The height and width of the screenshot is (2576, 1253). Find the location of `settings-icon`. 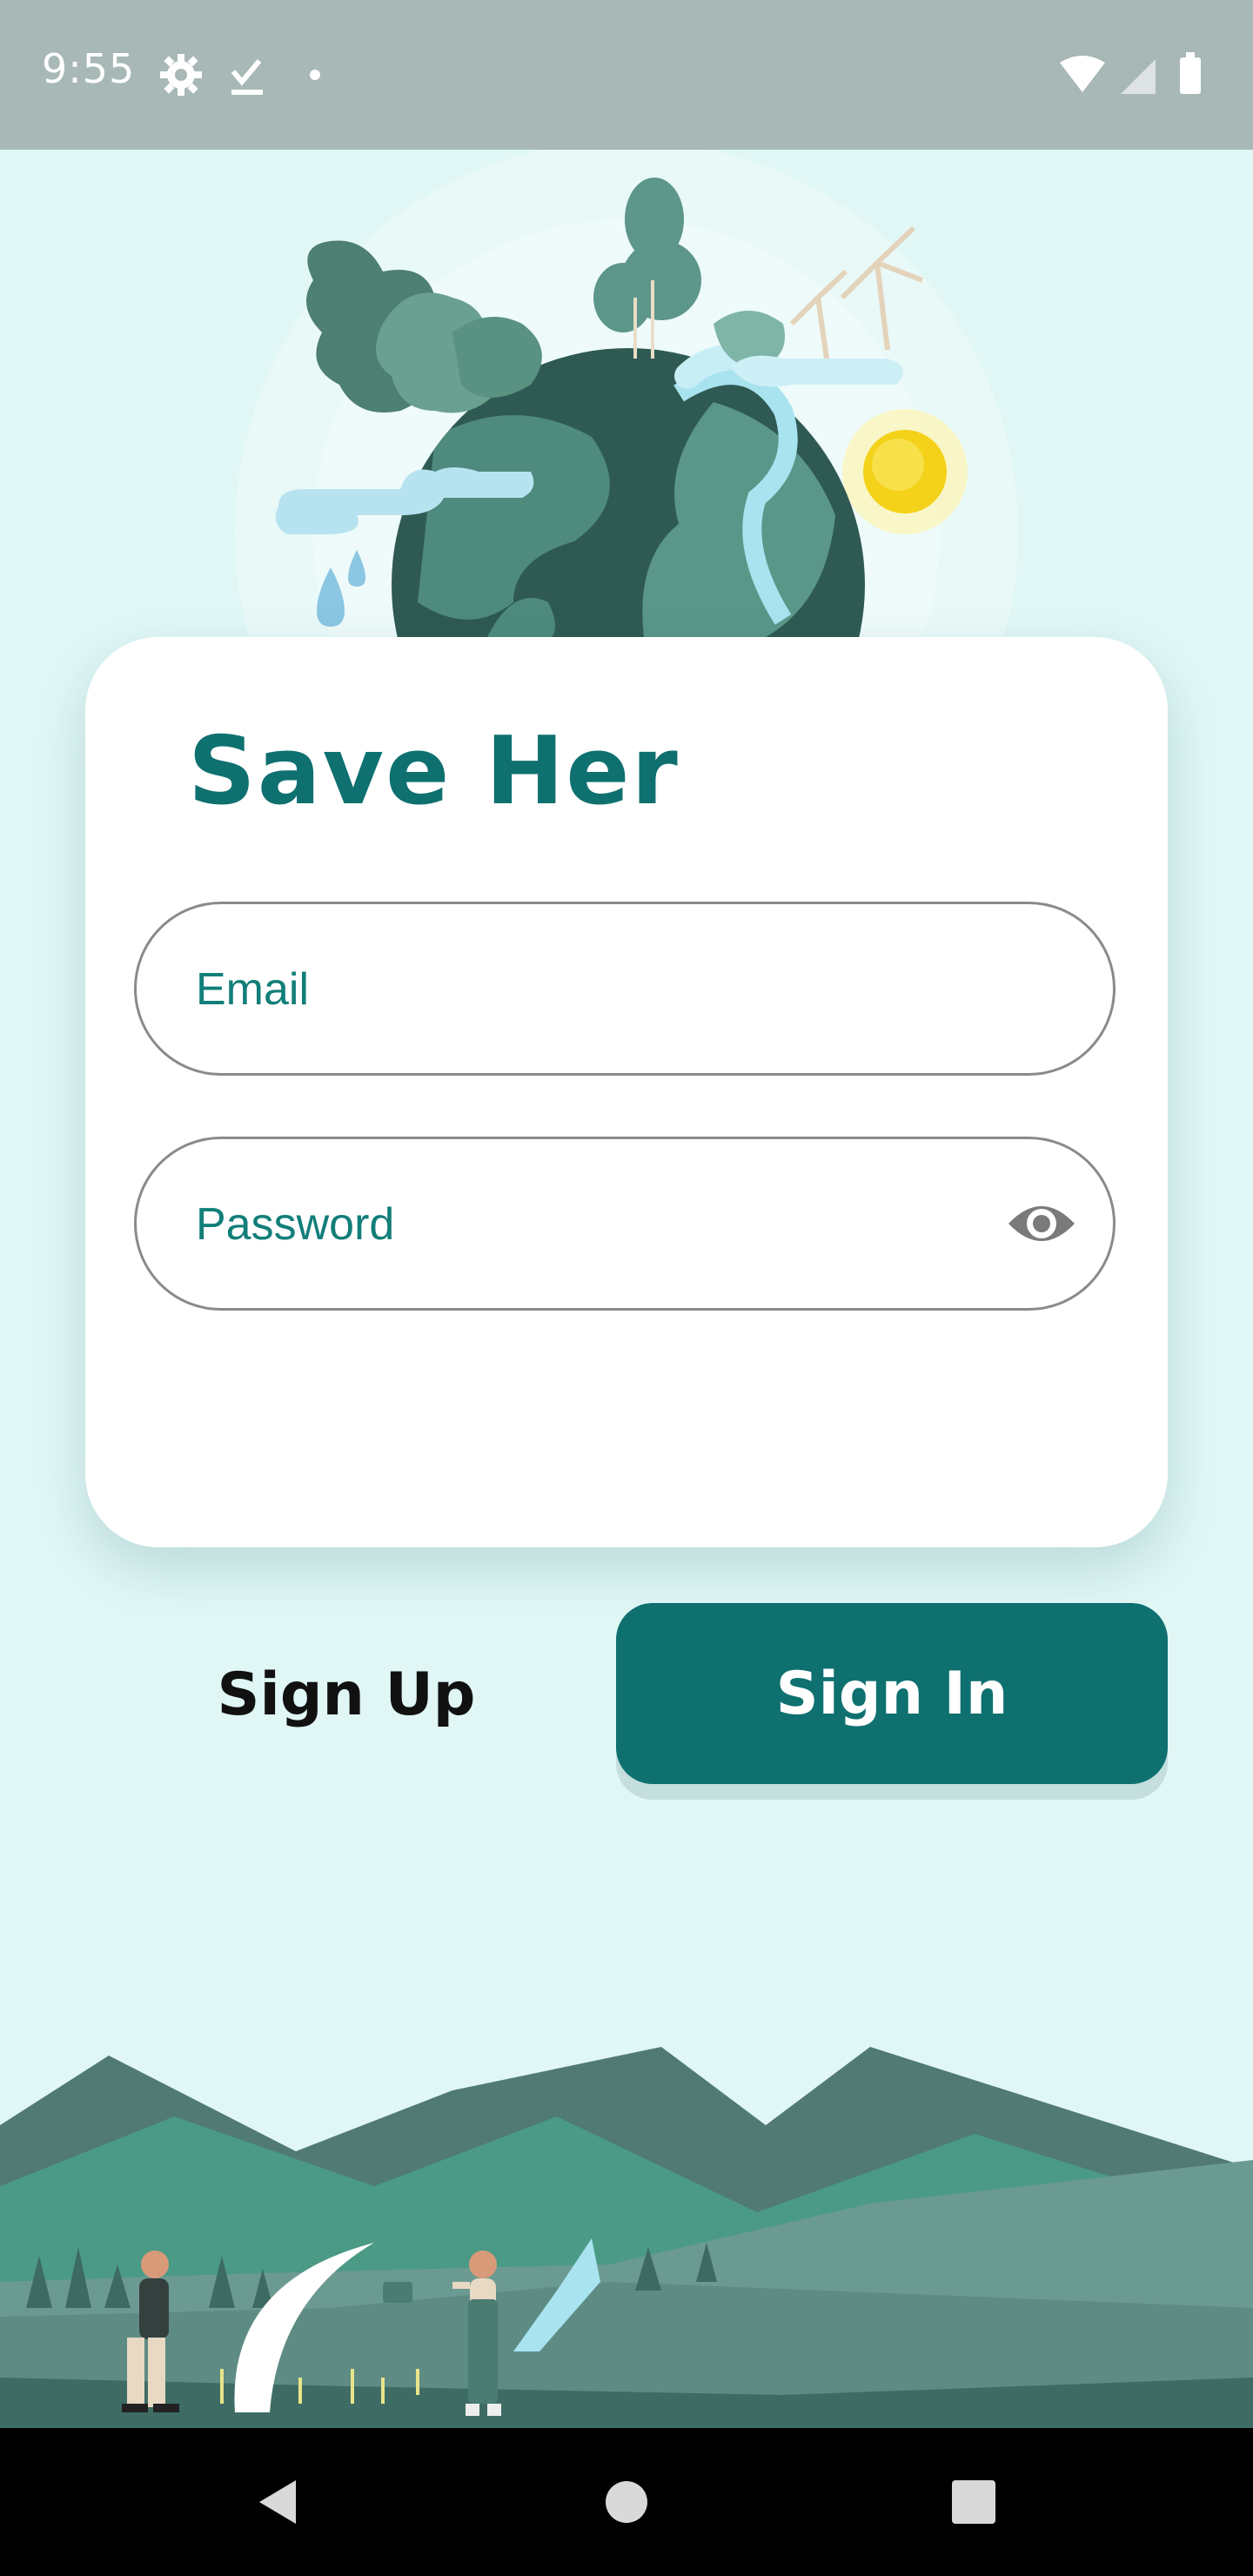

settings-icon is located at coordinates (181, 75).